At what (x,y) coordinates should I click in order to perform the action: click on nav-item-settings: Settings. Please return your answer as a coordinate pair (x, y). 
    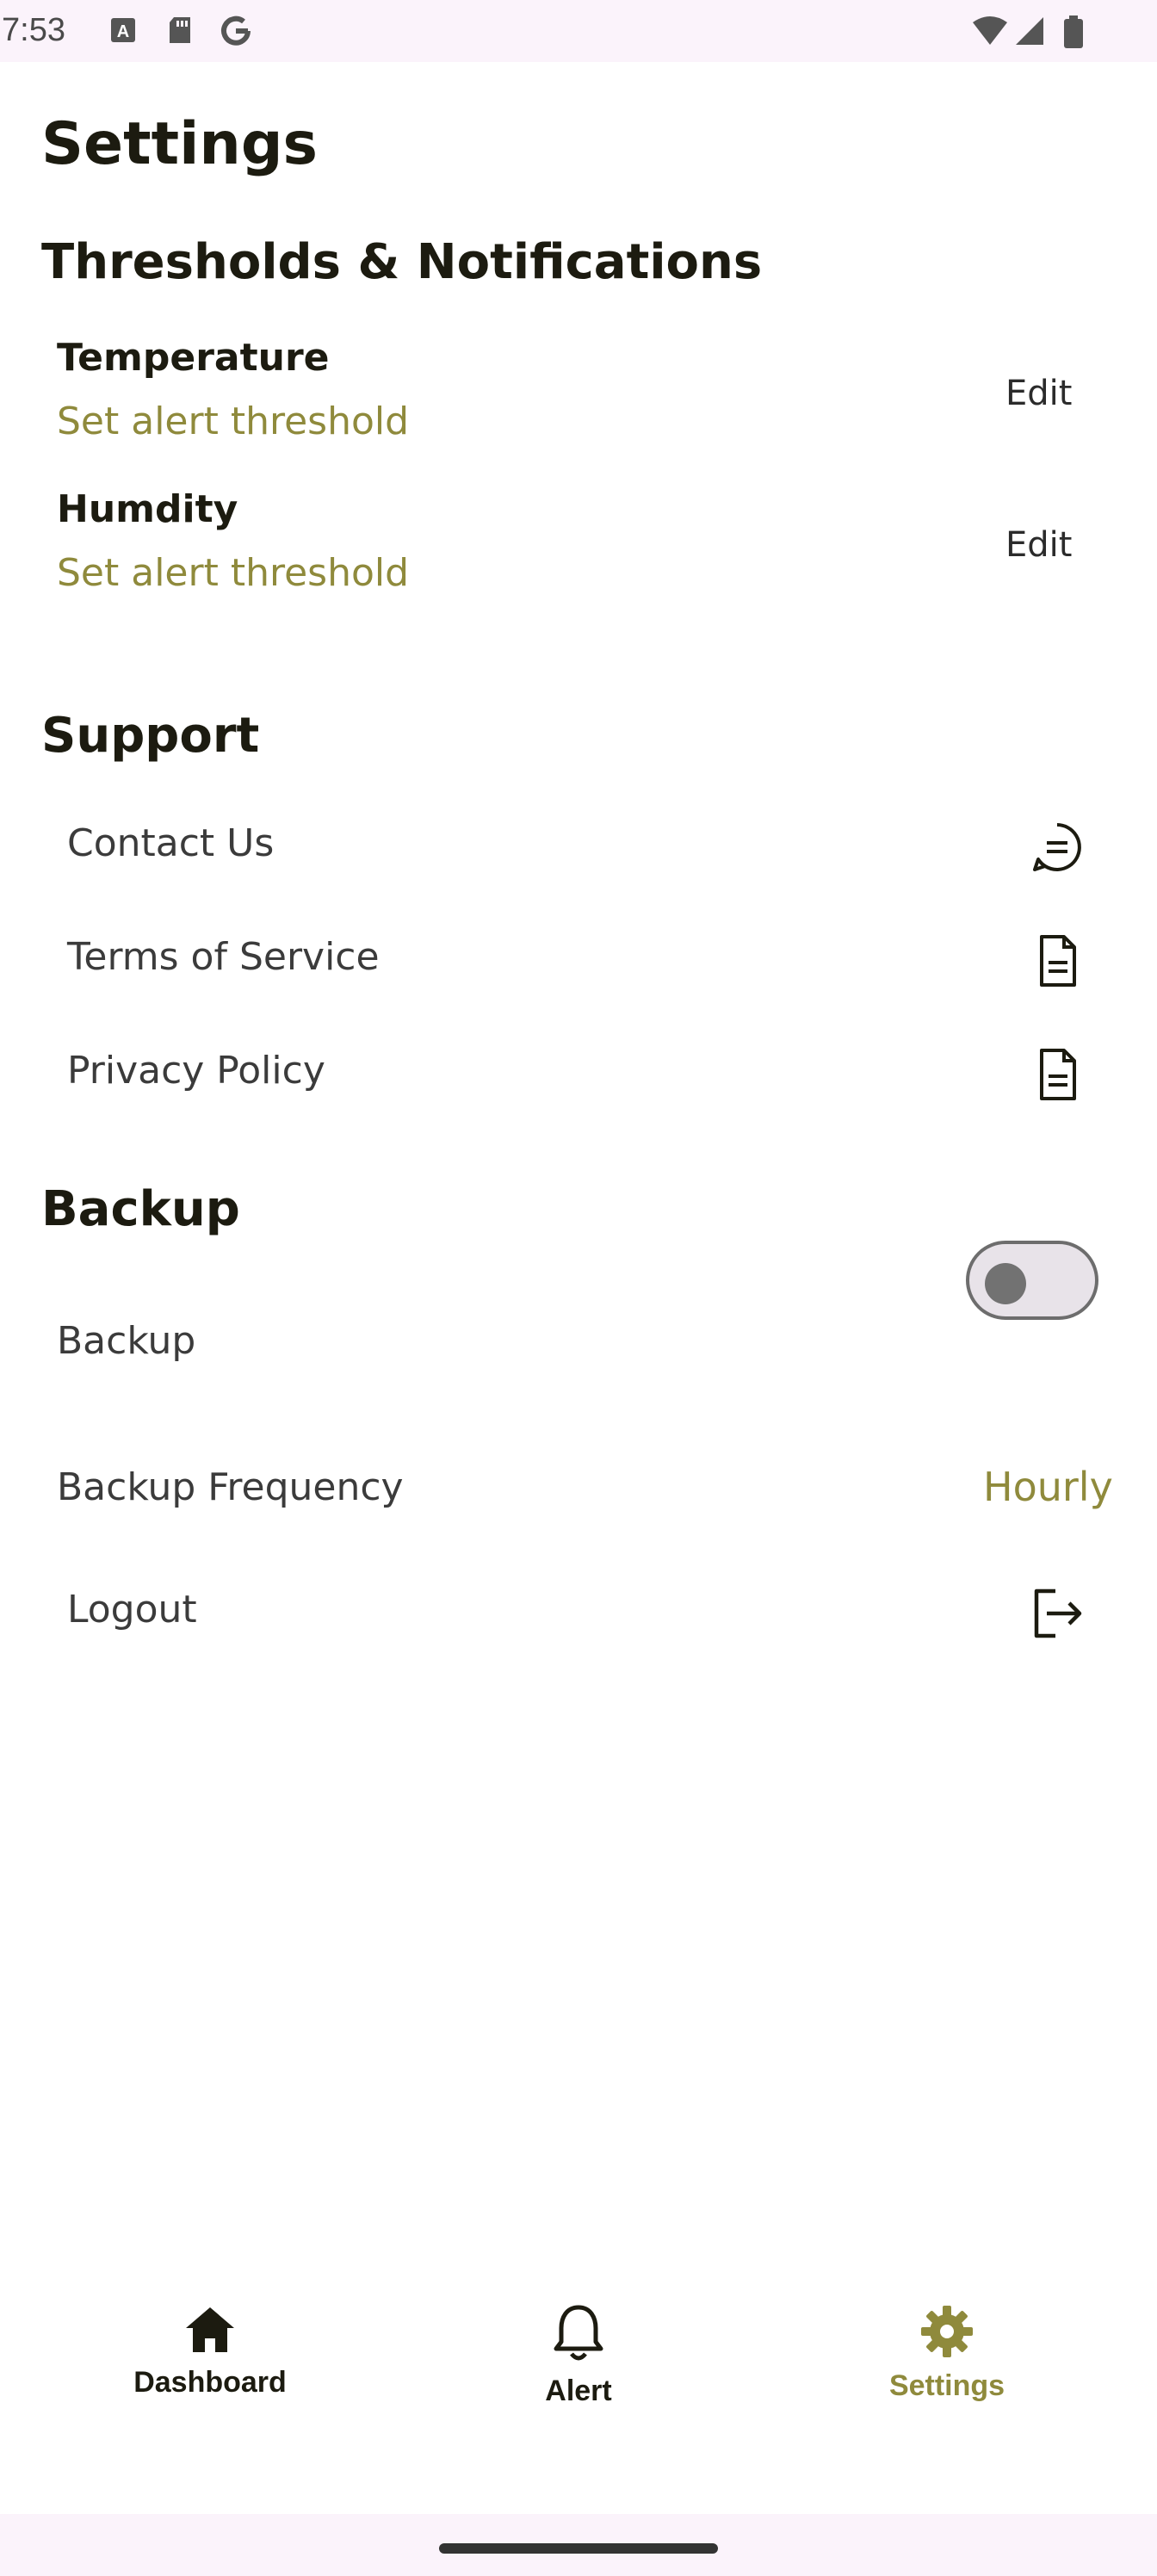
    Looking at the image, I should click on (947, 2353).